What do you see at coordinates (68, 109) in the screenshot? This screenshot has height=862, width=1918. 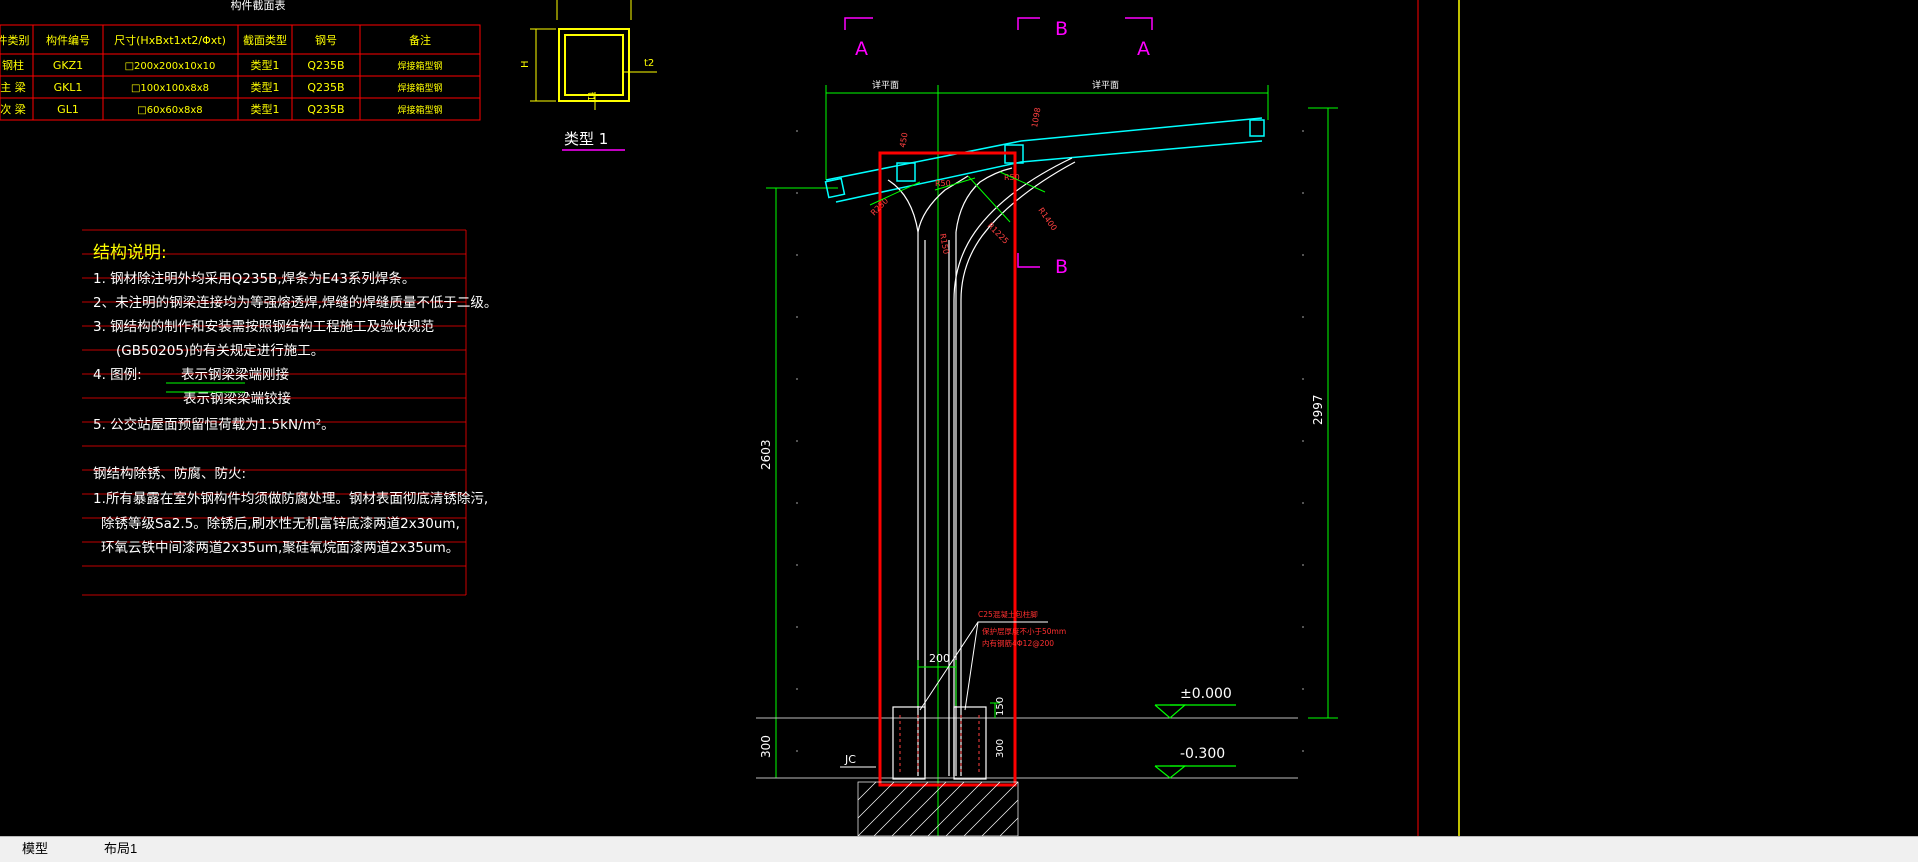 I see `table-cell: GL1` at bounding box center [68, 109].